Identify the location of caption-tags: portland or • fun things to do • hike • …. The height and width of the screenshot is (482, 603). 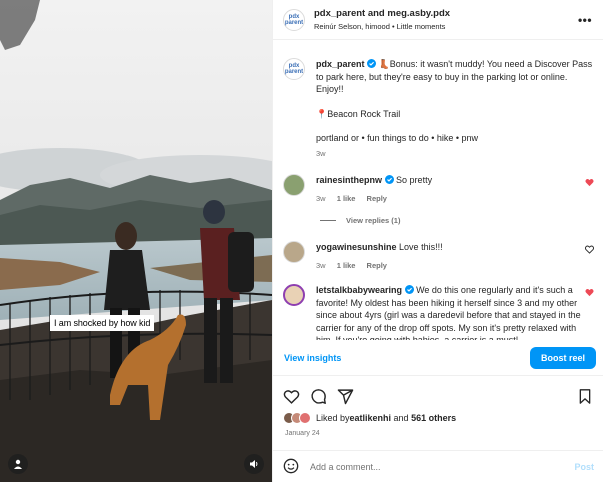
(397, 138).